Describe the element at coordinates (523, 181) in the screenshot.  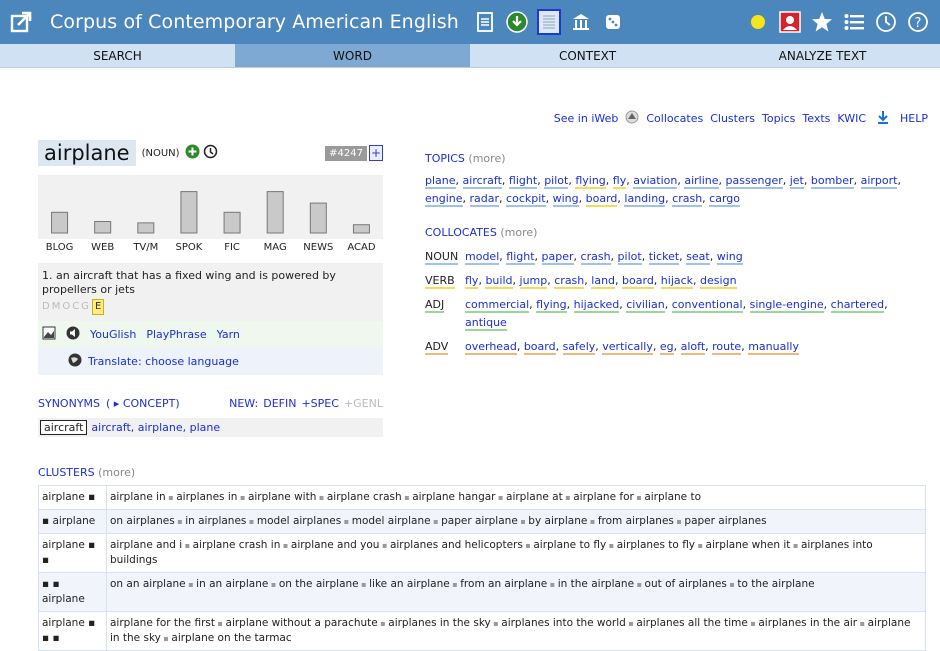
I see `topic-link: flight` at that location.